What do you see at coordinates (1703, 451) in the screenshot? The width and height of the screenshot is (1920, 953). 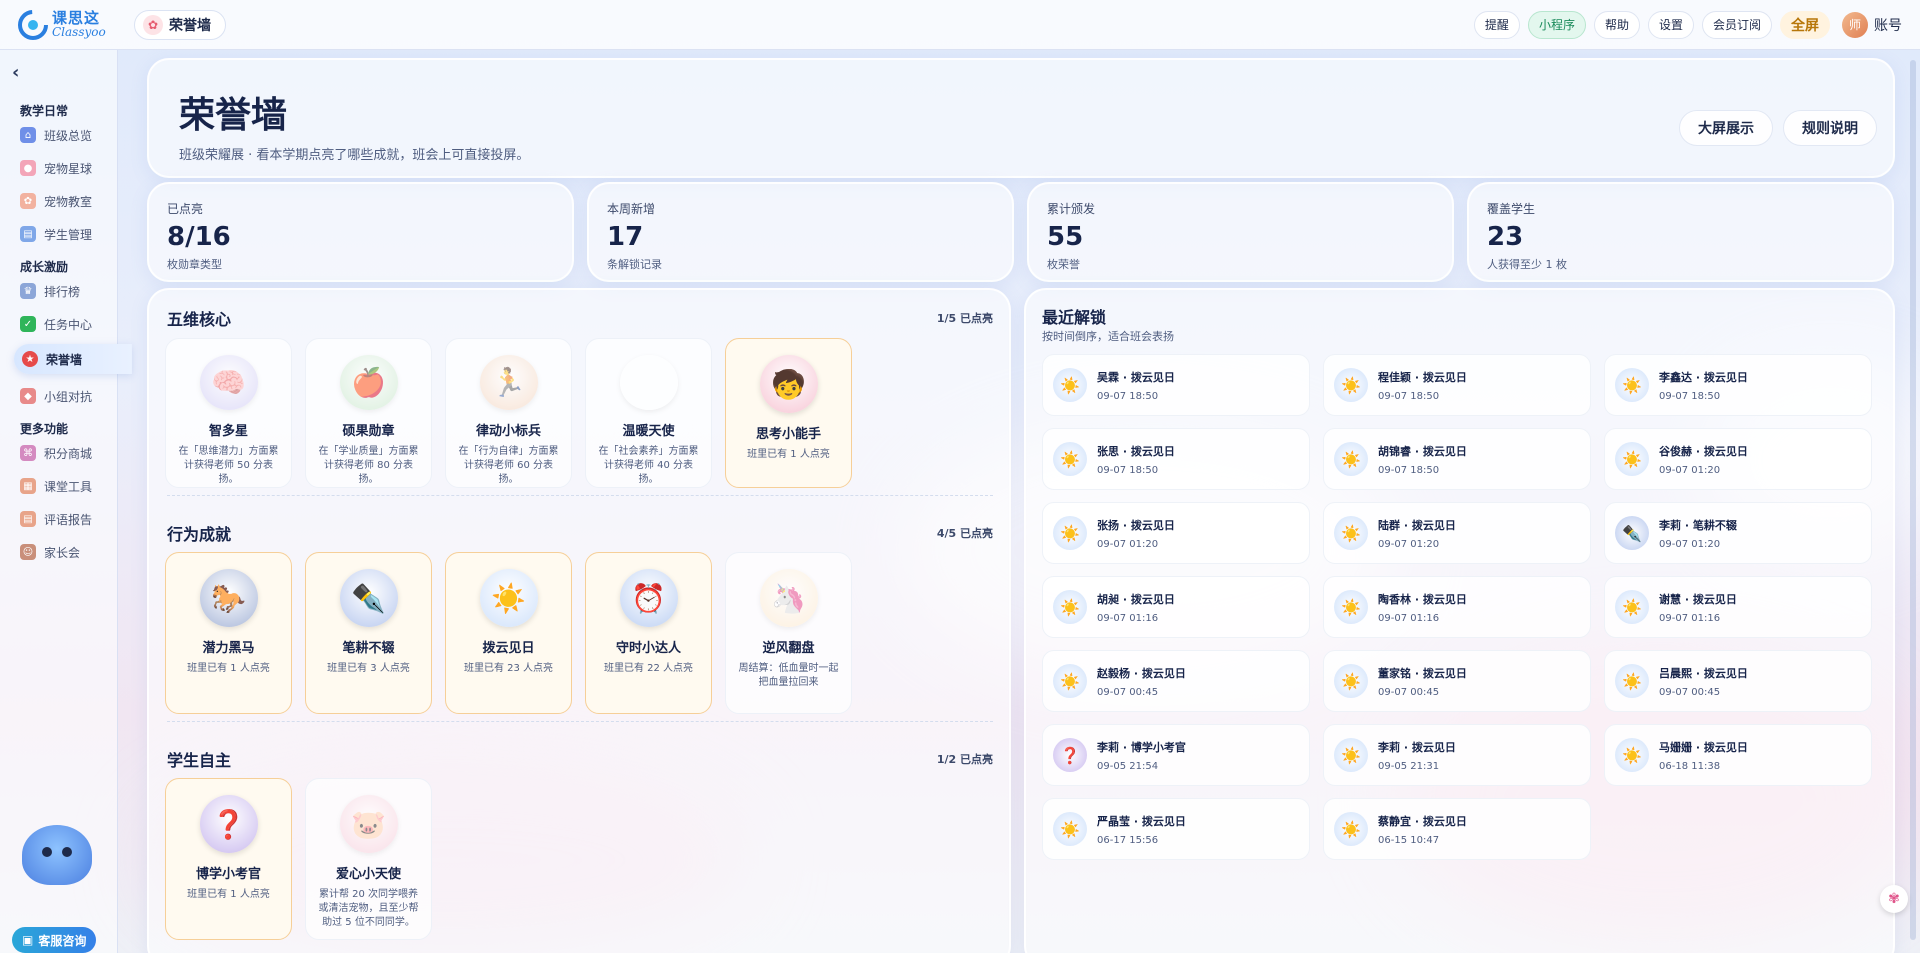 I see `record-title: 谷俊赫 · 拨云见日` at bounding box center [1703, 451].